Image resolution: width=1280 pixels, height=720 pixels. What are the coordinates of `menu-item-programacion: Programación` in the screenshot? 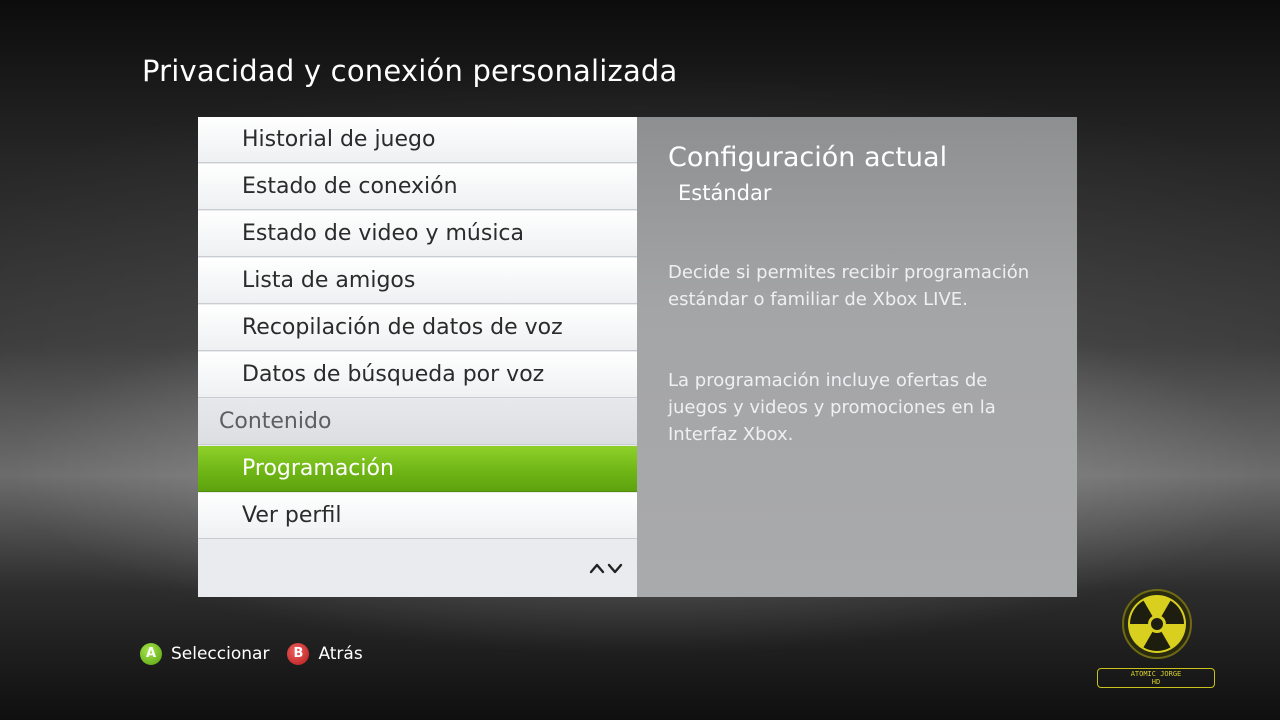 It's located at (417, 469).